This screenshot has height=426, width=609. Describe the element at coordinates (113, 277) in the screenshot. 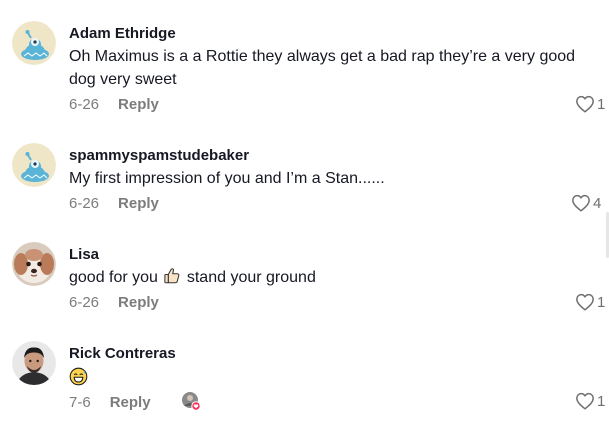

I see `comment-text-part: good for you` at that location.